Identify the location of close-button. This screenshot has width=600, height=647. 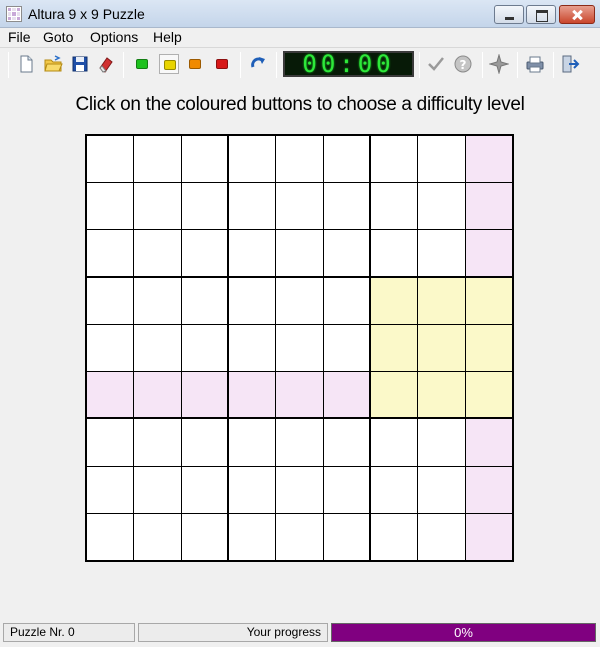
(577, 14).